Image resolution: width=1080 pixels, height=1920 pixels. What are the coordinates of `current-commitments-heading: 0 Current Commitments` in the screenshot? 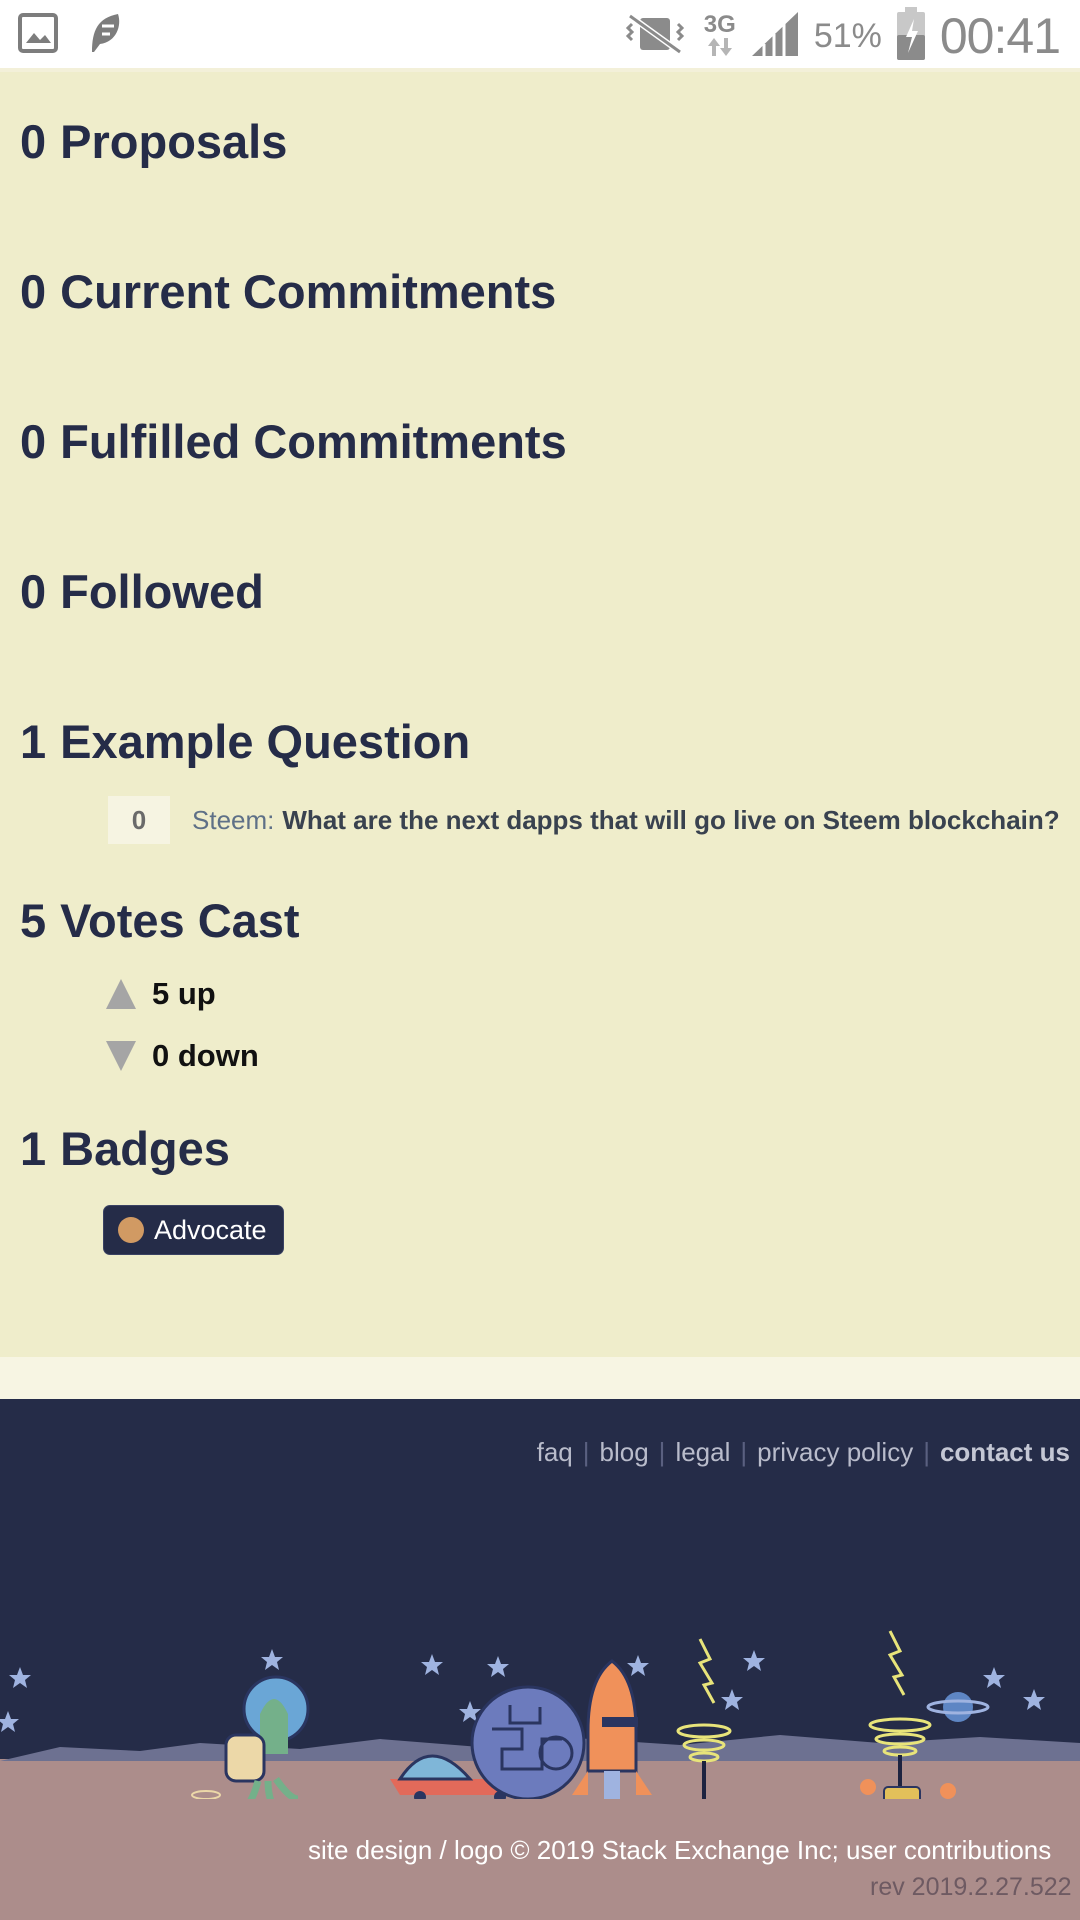 It's located at (288, 291).